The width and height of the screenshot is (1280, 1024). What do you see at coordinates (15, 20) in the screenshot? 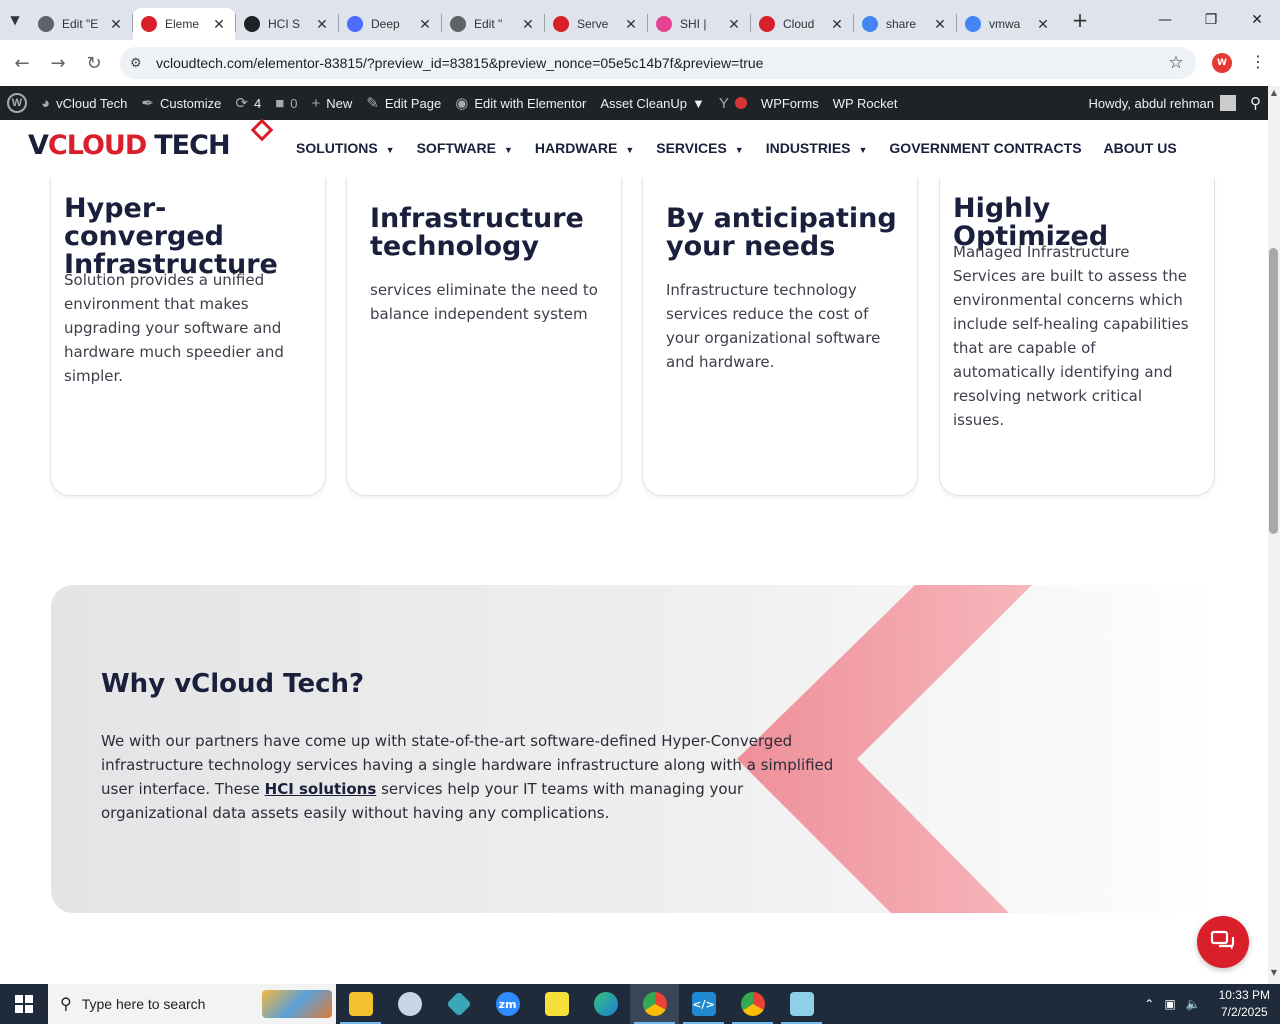
I see `tab-search-button: ▼` at bounding box center [15, 20].